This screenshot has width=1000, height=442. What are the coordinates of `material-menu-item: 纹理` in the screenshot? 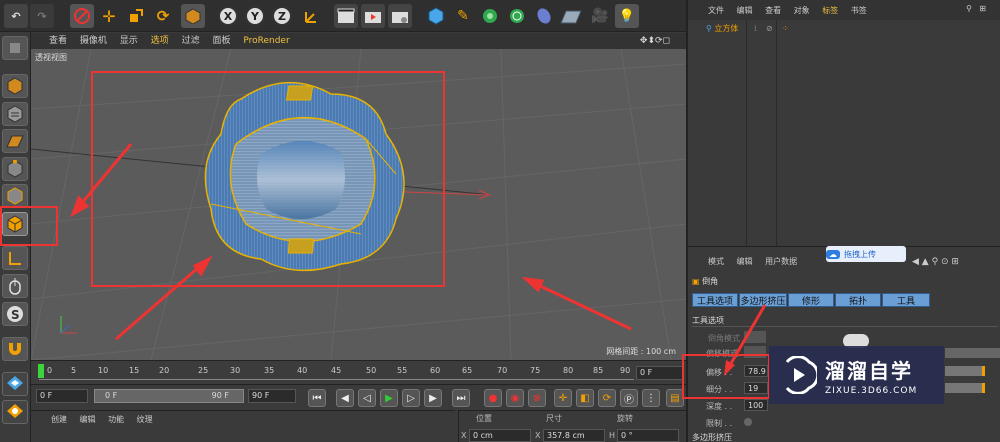 It's located at (145, 419).